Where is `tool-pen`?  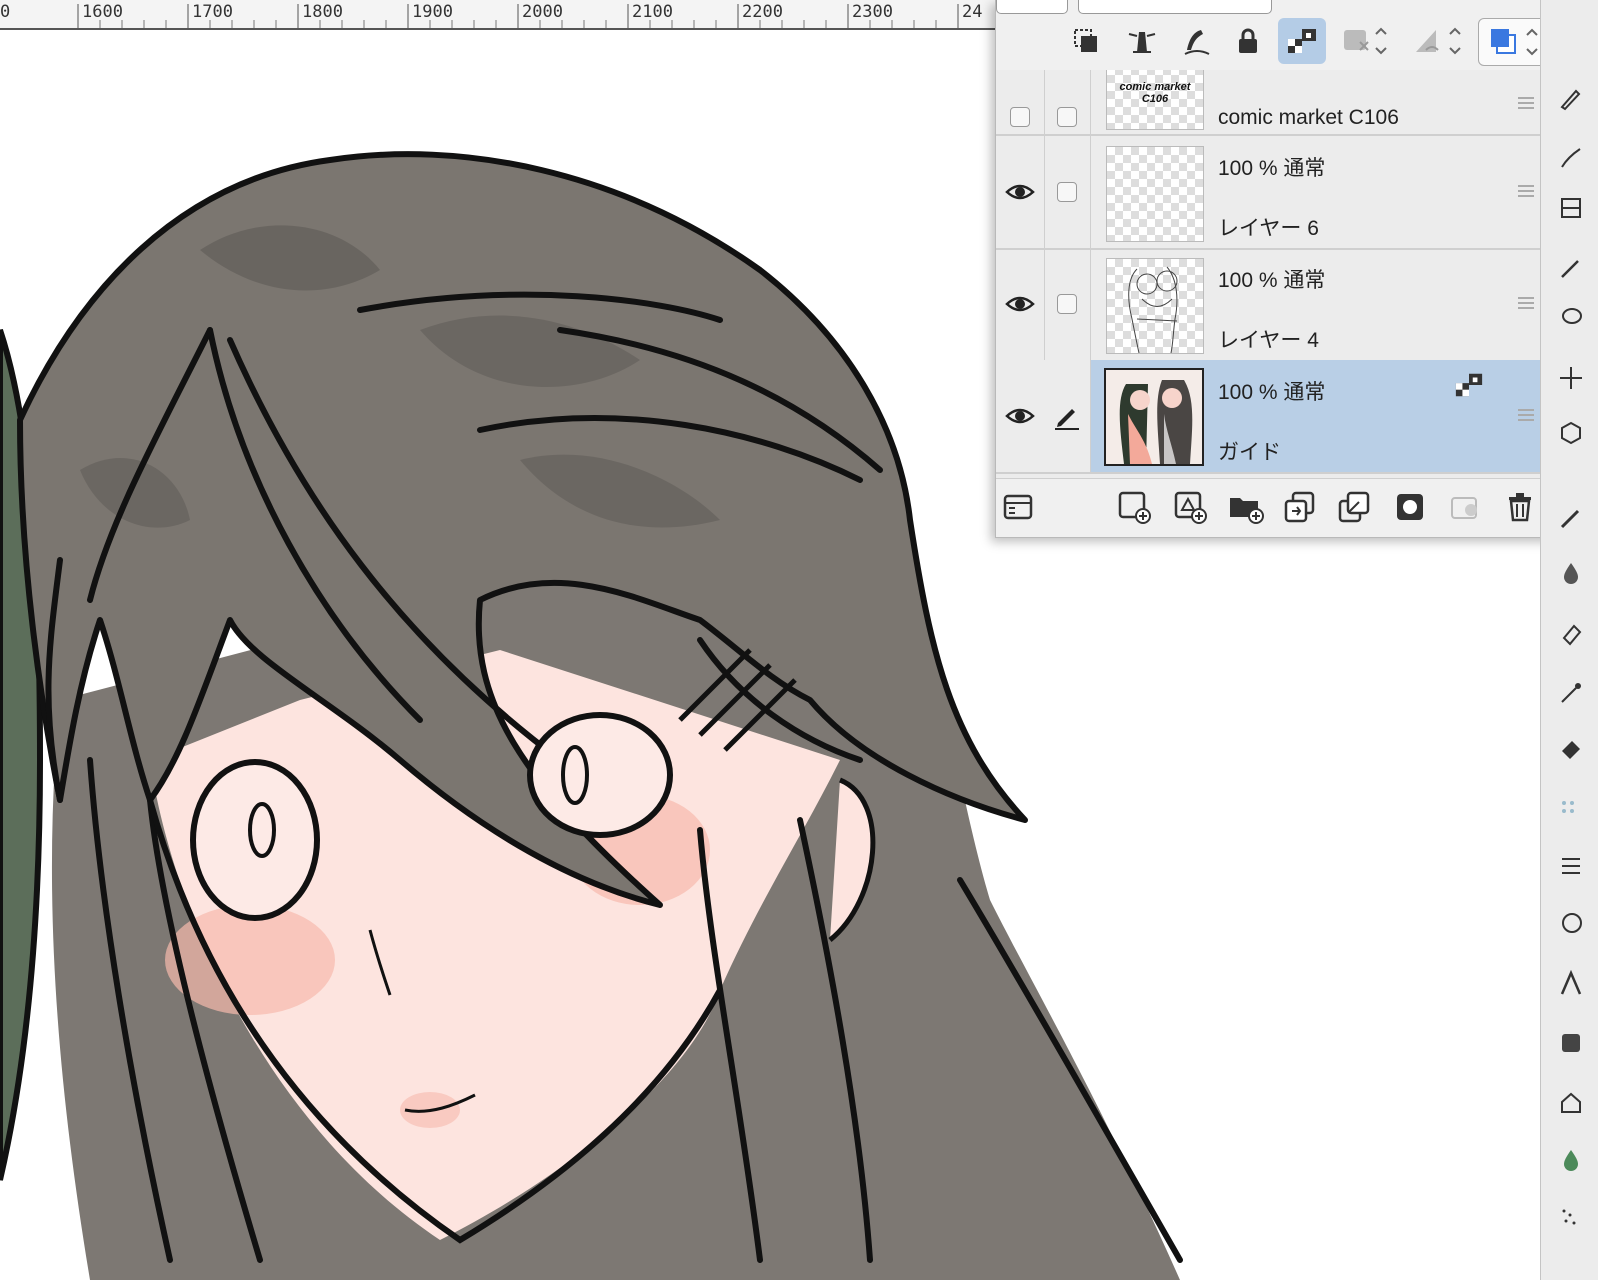 tool-pen is located at coordinates (1571, 98).